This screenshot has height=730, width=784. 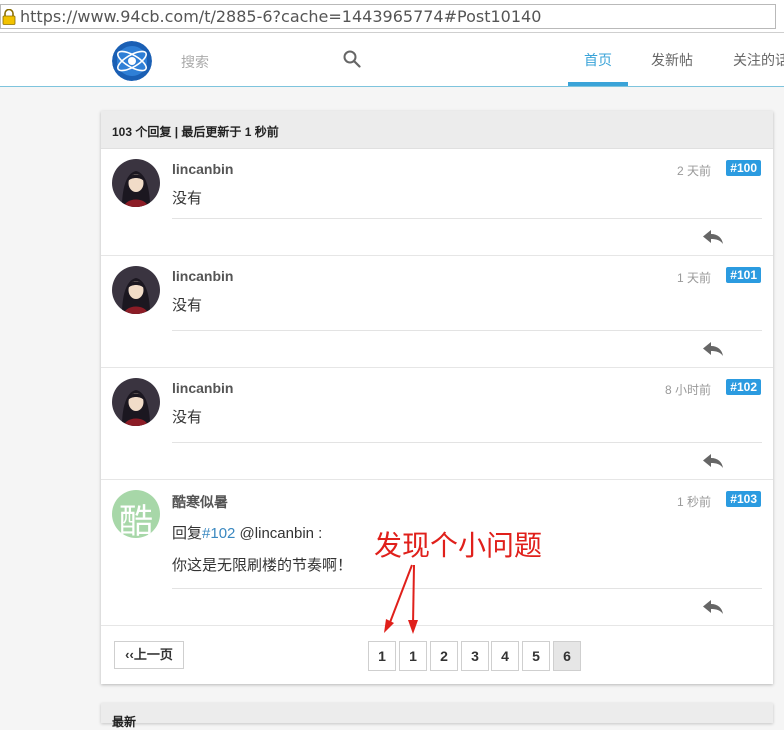 I want to click on site-logo, so click(x=132, y=61).